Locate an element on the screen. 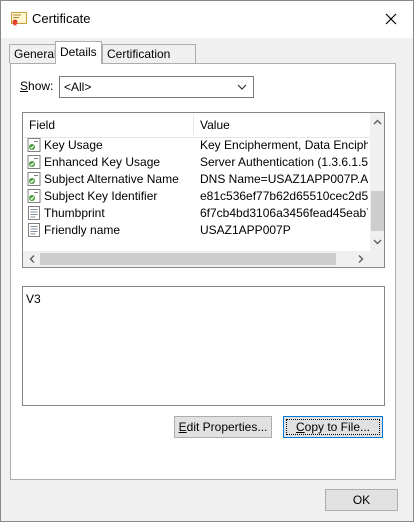 The width and height of the screenshot is (414, 522). tab-details: Details is located at coordinates (78, 52).